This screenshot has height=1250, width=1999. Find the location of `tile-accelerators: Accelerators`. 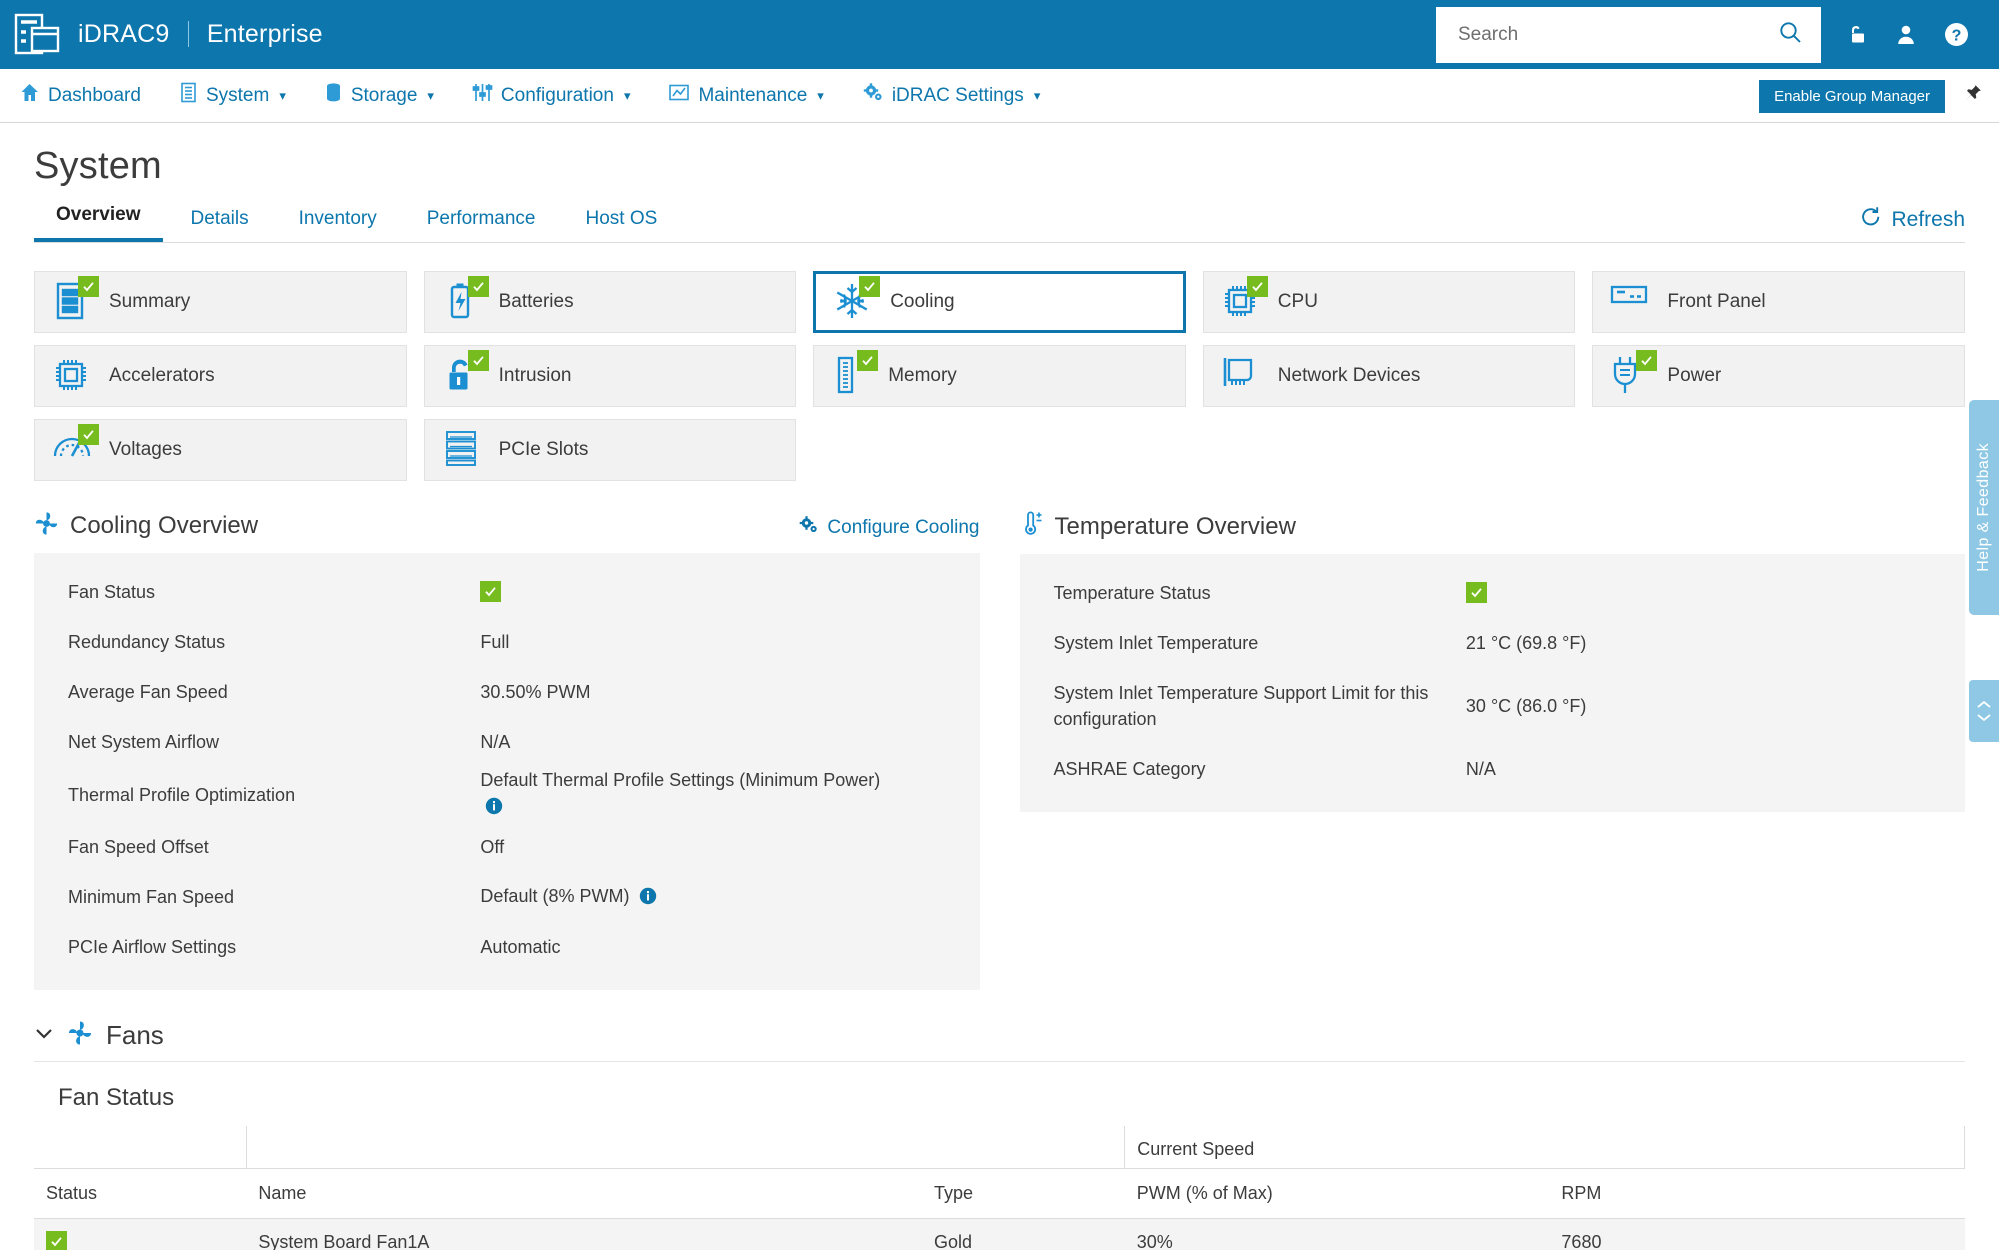

tile-accelerators: Accelerators is located at coordinates (220, 376).